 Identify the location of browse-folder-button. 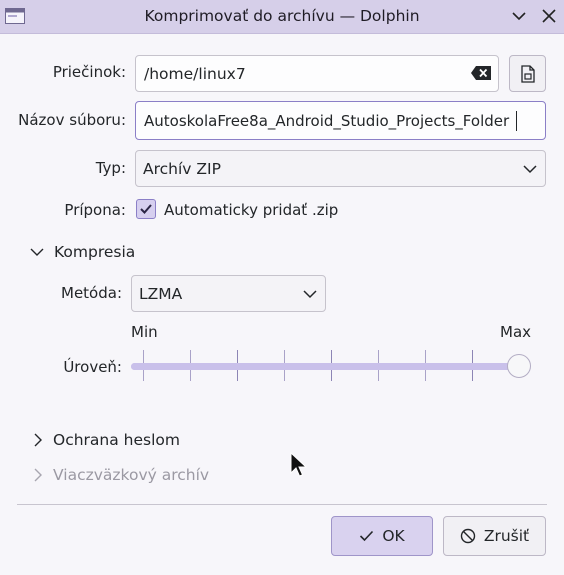
(527, 73).